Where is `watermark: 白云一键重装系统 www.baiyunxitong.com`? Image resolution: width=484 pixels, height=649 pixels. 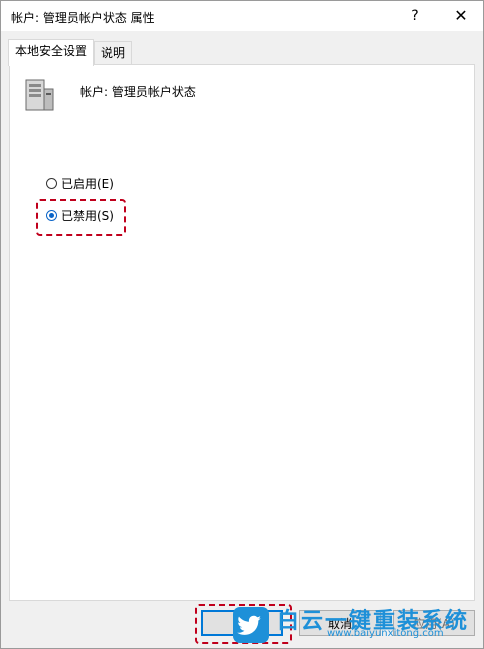
watermark: 白云一键重装系统 www.baiyunxitong.com is located at coordinates (358, 625).